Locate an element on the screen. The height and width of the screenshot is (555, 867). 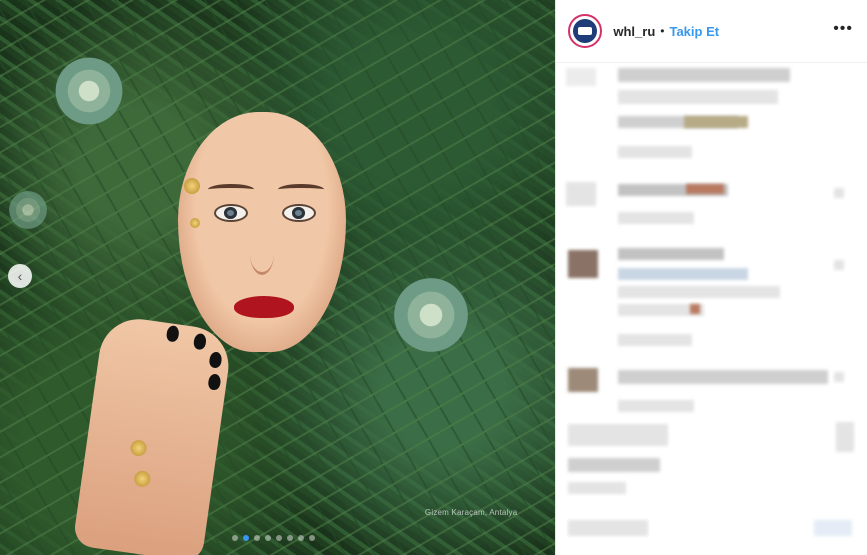
more-options-icon: ••• is located at coordinates (843, 29).